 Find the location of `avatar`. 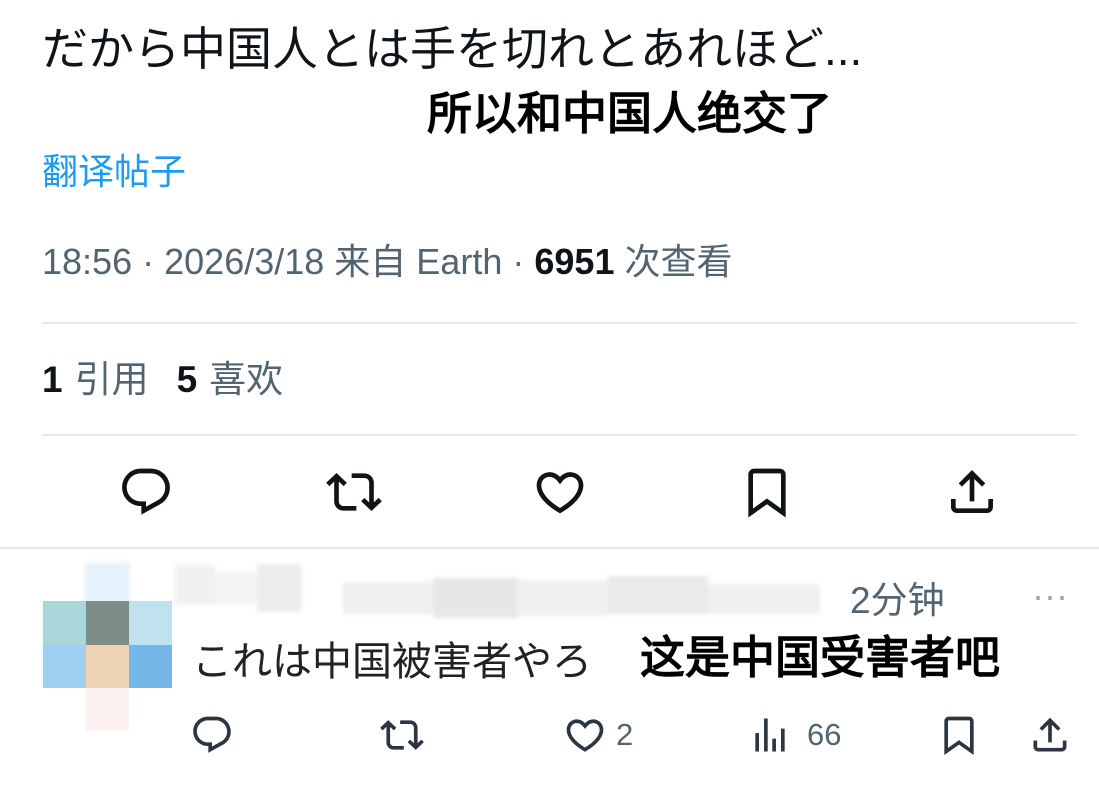

avatar is located at coordinates (107, 644).